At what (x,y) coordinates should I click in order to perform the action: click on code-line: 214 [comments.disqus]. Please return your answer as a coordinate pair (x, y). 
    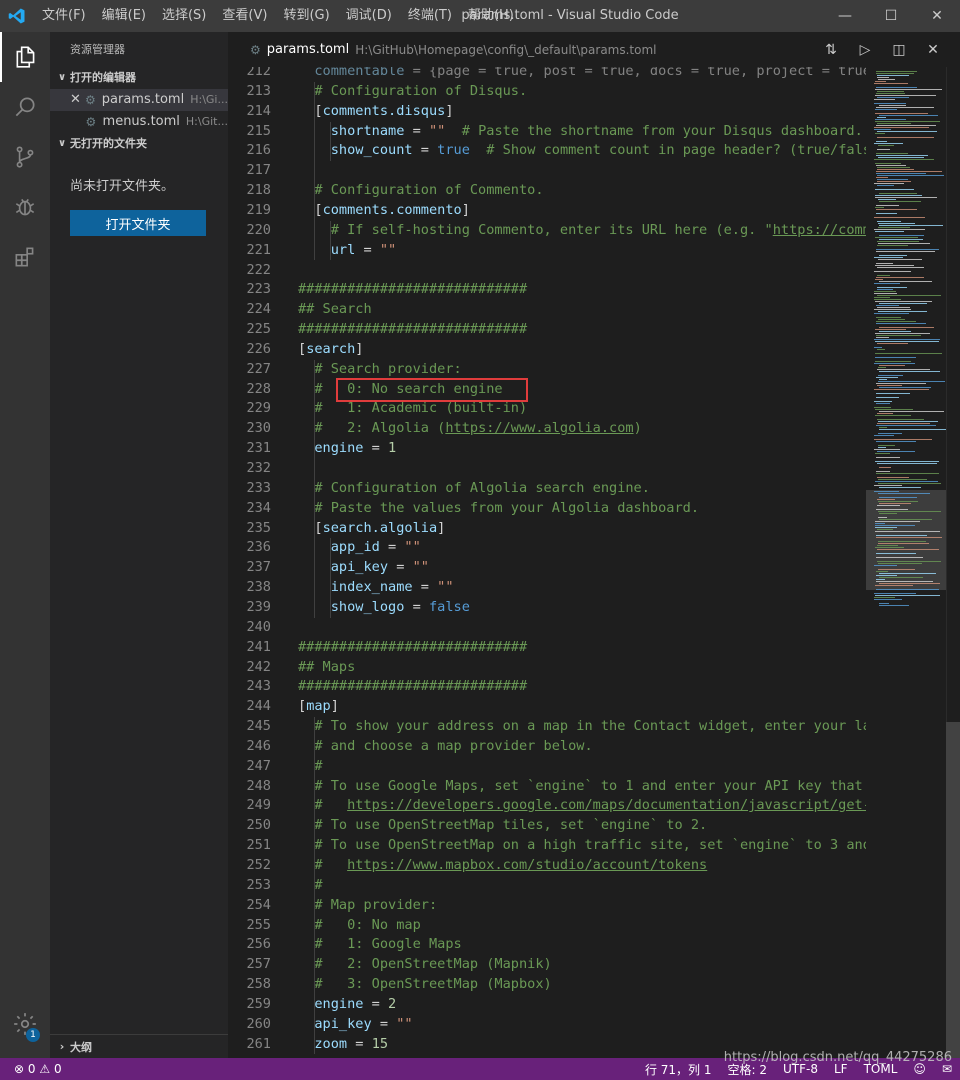
    Looking at the image, I should click on (547, 112).